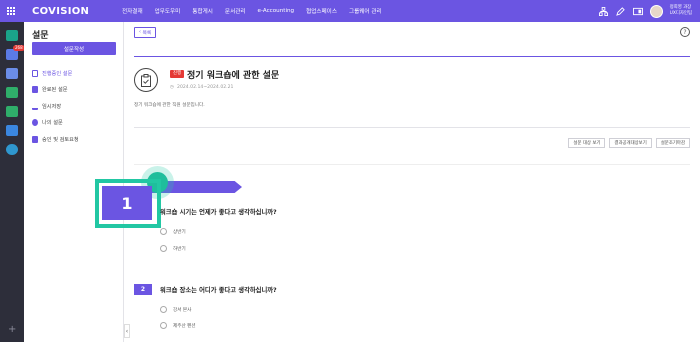 This screenshot has height=342, width=700. What do you see at coordinates (218, 290) in the screenshot?
I see `question-2-text: 워크숍 장소는 어디가 좋다고 생각하십니까?` at bounding box center [218, 290].